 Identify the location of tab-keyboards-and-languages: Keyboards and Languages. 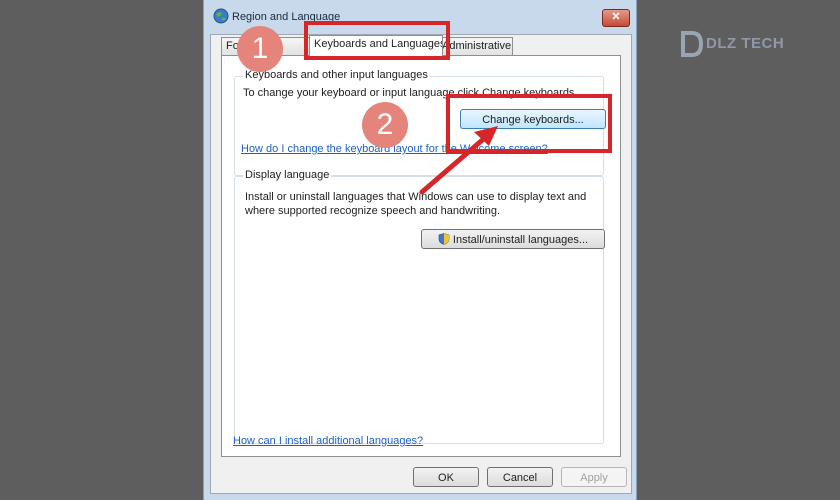
(376, 45).